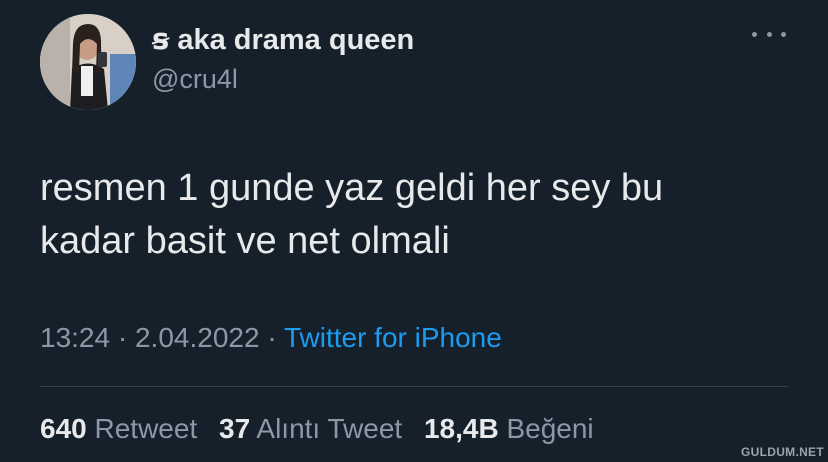 The width and height of the screenshot is (828, 462). I want to click on watermark: GULDUM.NET, so click(782, 452).